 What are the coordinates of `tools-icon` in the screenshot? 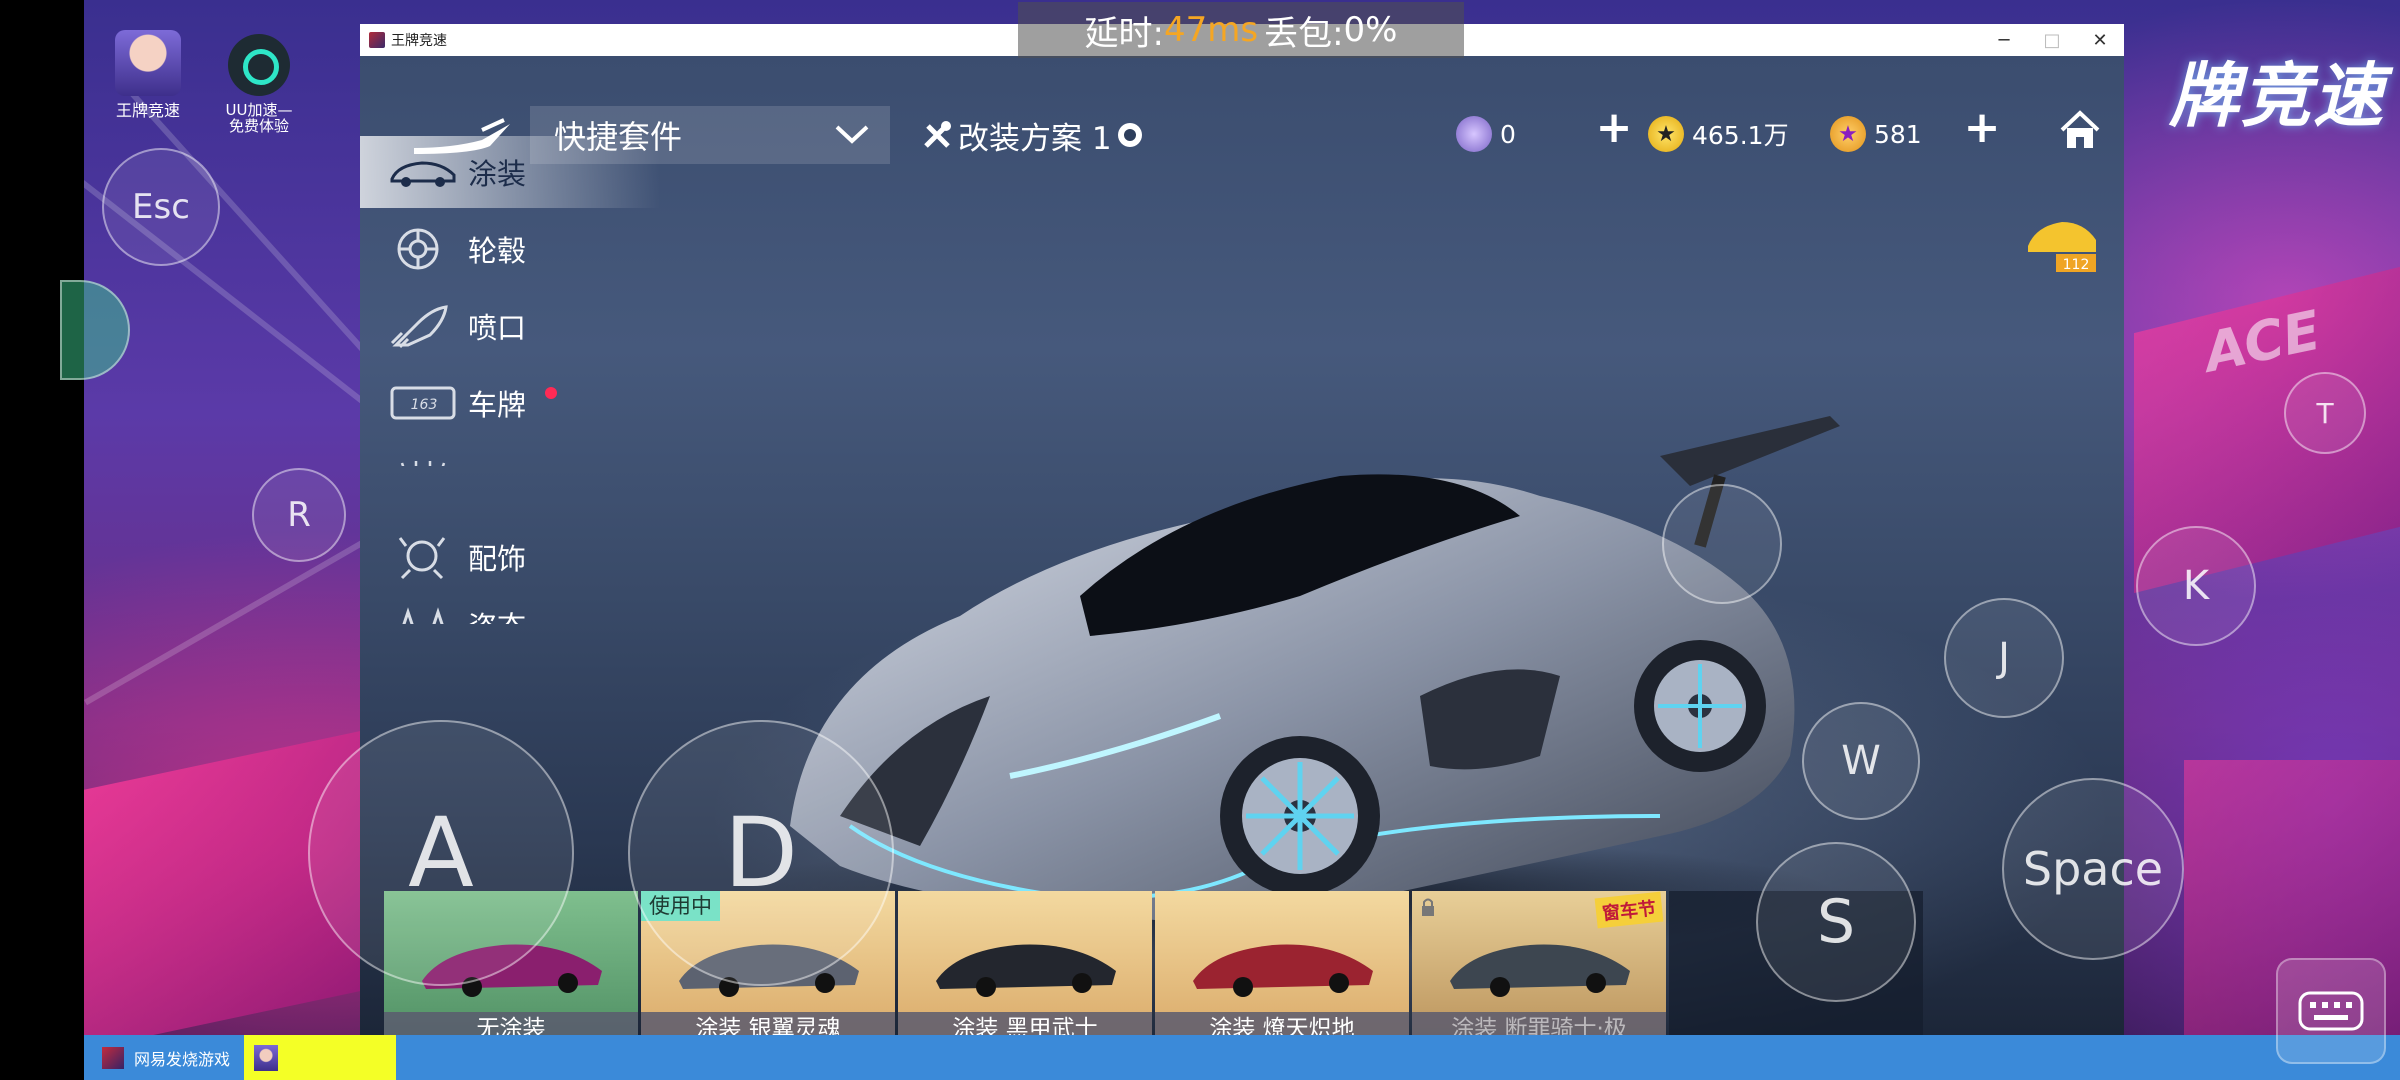 It's located at (937, 134).